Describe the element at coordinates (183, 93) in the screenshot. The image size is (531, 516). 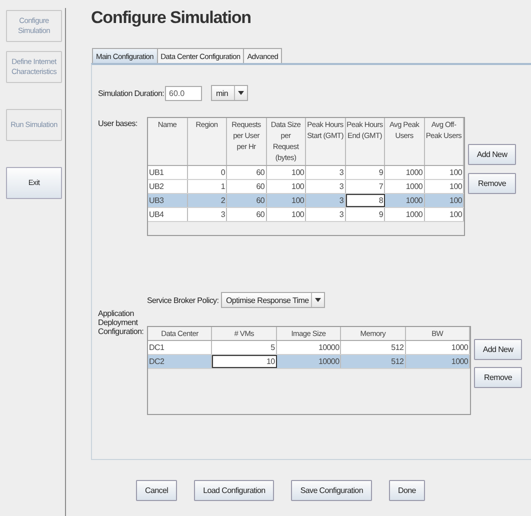
I see `duration-field: 60.0` at that location.